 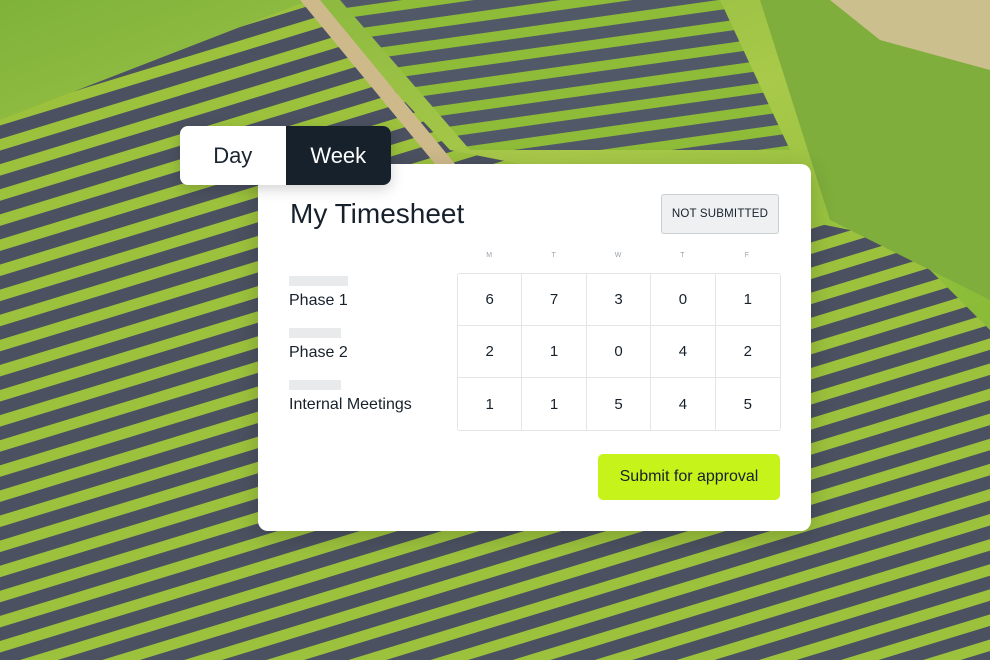 What do you see at coordinates (720, 214) in the screenshot?
I see `status-badge: NOT SUBMITTED` at bounding box center [720, 214].